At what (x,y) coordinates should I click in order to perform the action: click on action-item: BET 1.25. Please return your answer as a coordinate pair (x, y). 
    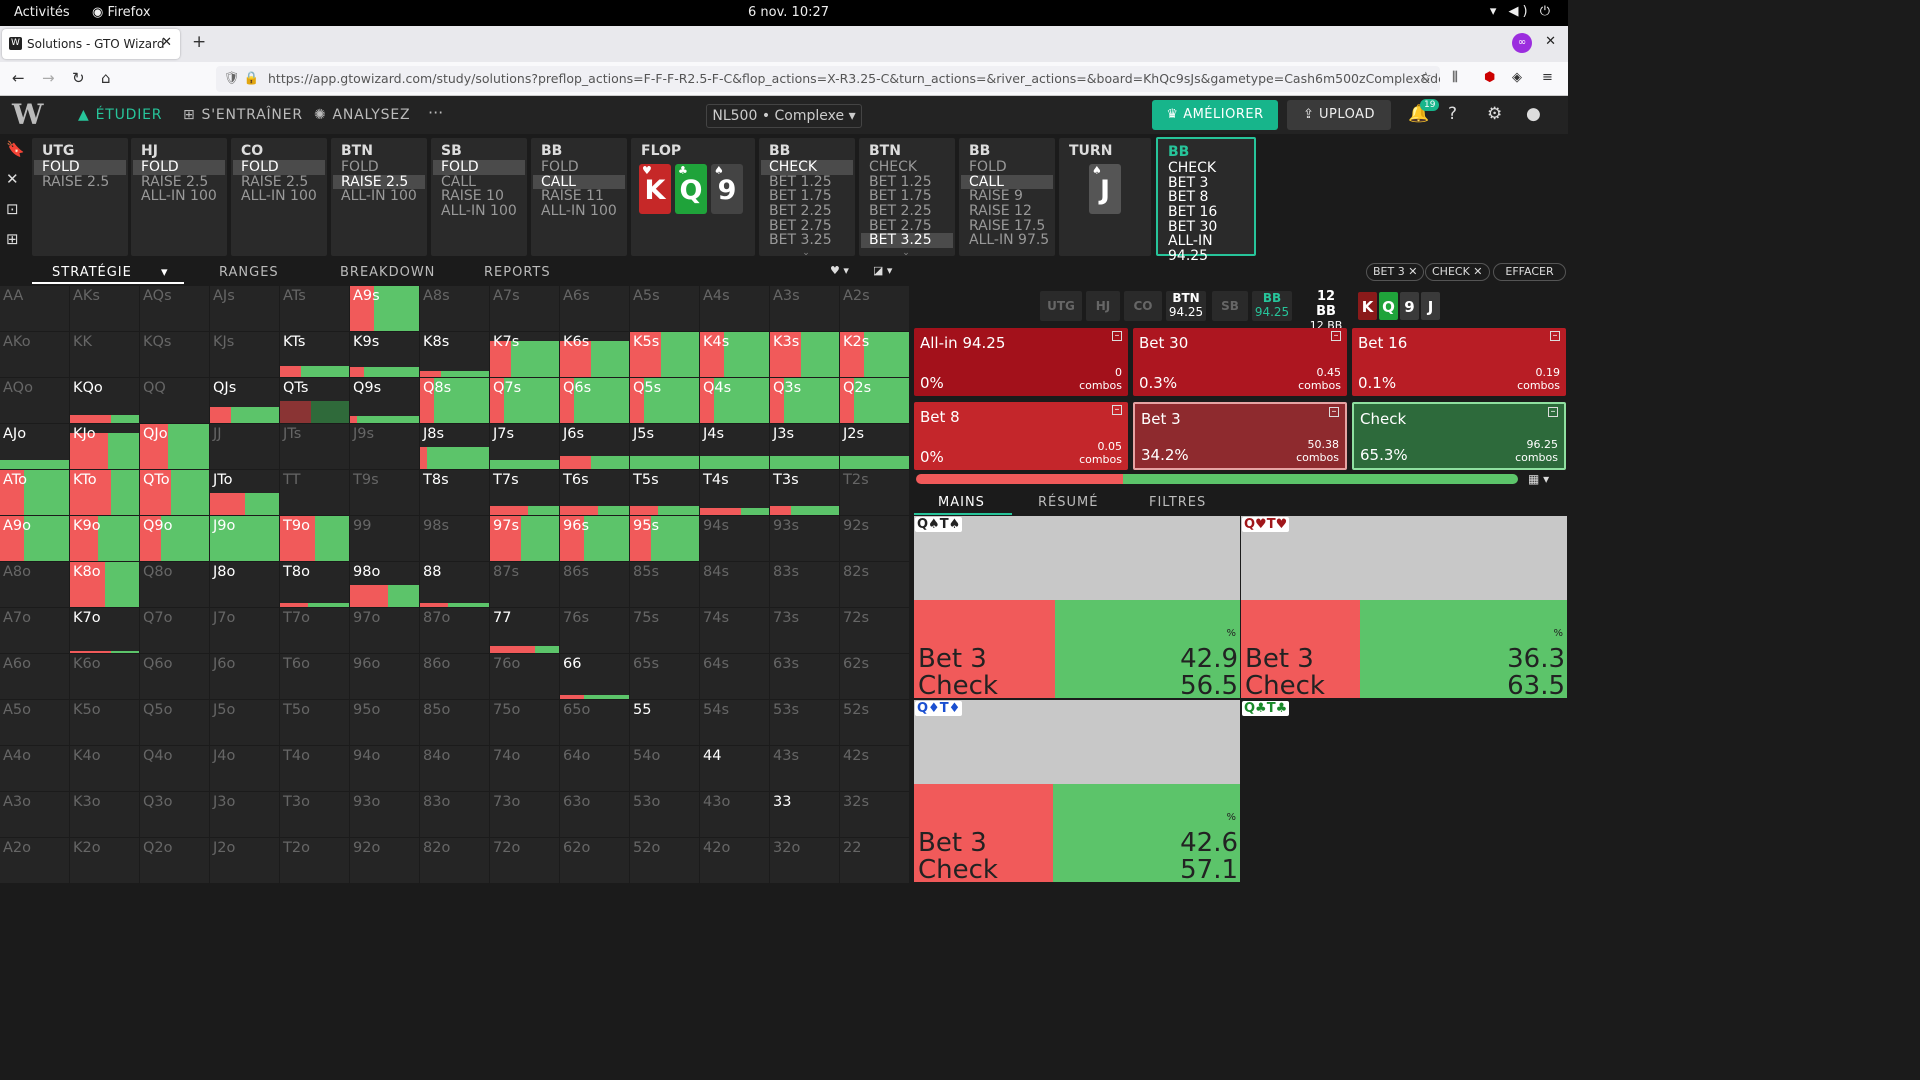
    Looking at the image, I should click on (807, 182).